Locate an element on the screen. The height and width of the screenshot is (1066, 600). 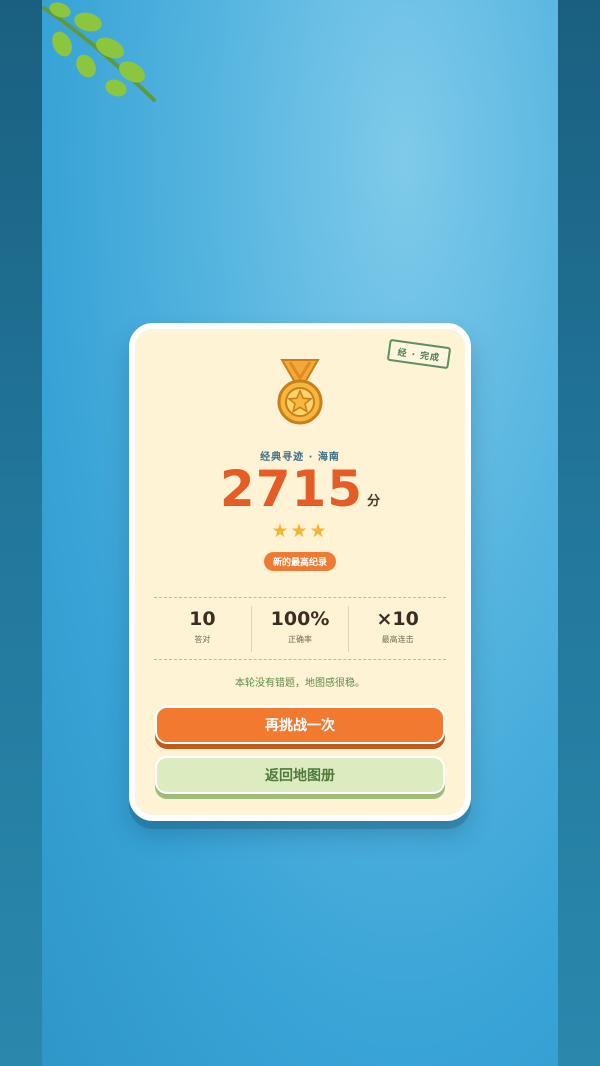
divider-bottom is located at coordinates (300, 659).